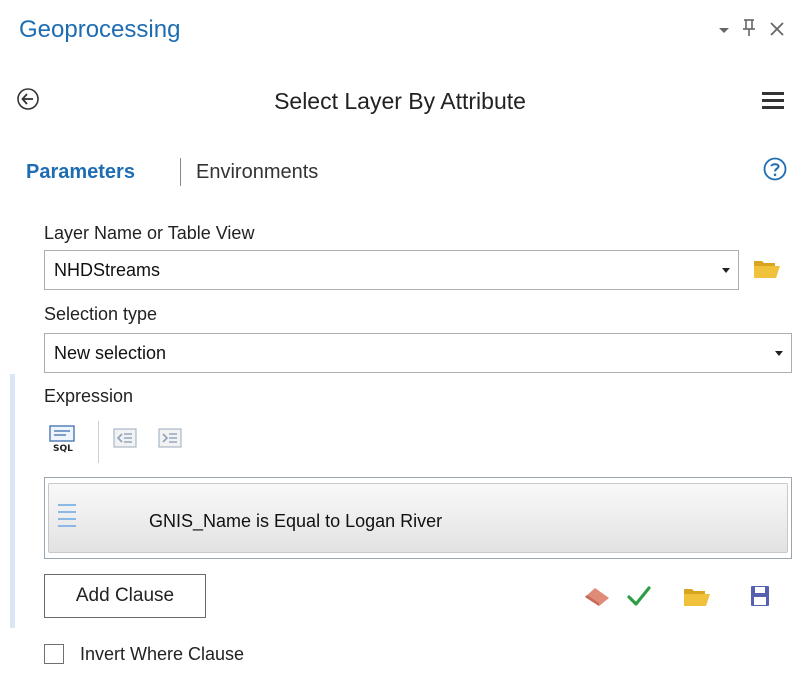 The image size is (800, 689). What do you see at coordinates (257, 172) in the screenshot?
I see `tab-environments: Environments` at bounding box center [257, 172].